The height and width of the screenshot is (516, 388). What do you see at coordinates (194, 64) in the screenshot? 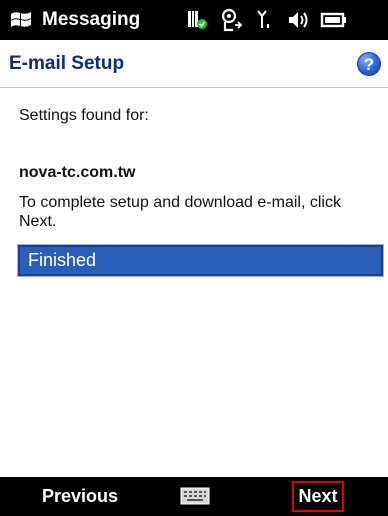
I see `page-header: E-mail Setup ?` at bounding box center [194, 64].